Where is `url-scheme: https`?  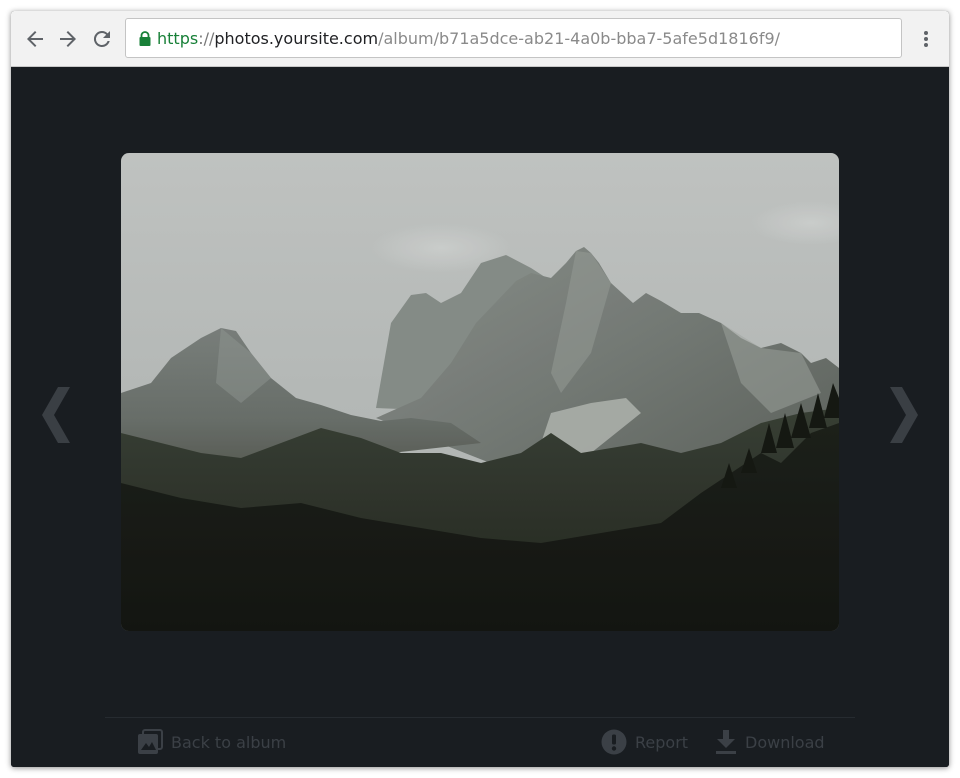
url-scheme: https is located at coordinates (178, 38).